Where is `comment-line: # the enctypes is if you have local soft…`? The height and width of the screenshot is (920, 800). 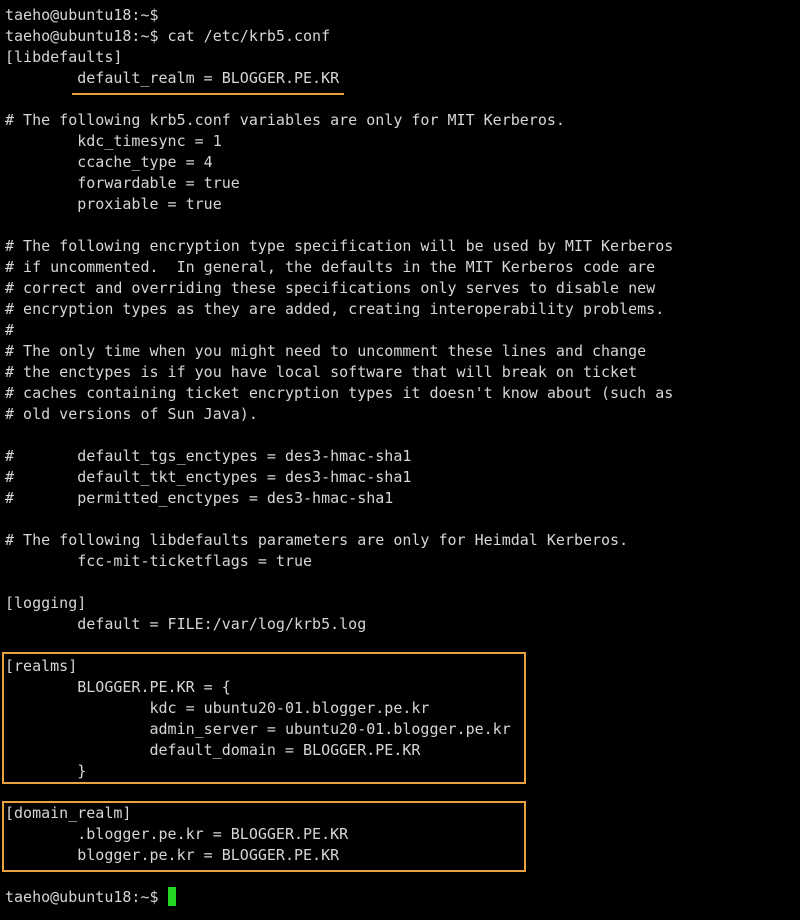
comment-line: # the enctypes is if you have local soft… is located at coordinates (321, 372).